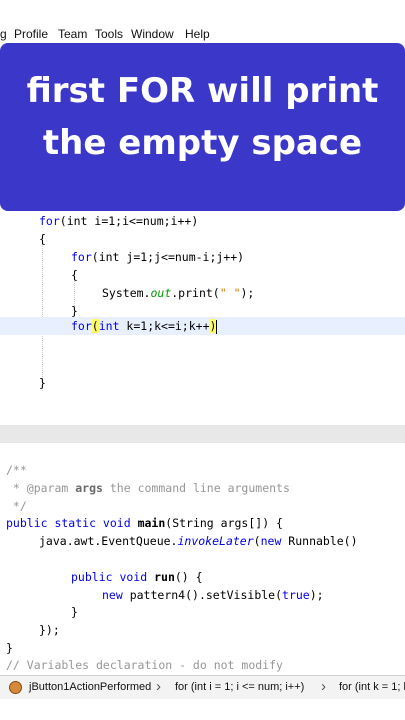  I want to click on code-text: java.awt.EventQueue., so click(108, 541).